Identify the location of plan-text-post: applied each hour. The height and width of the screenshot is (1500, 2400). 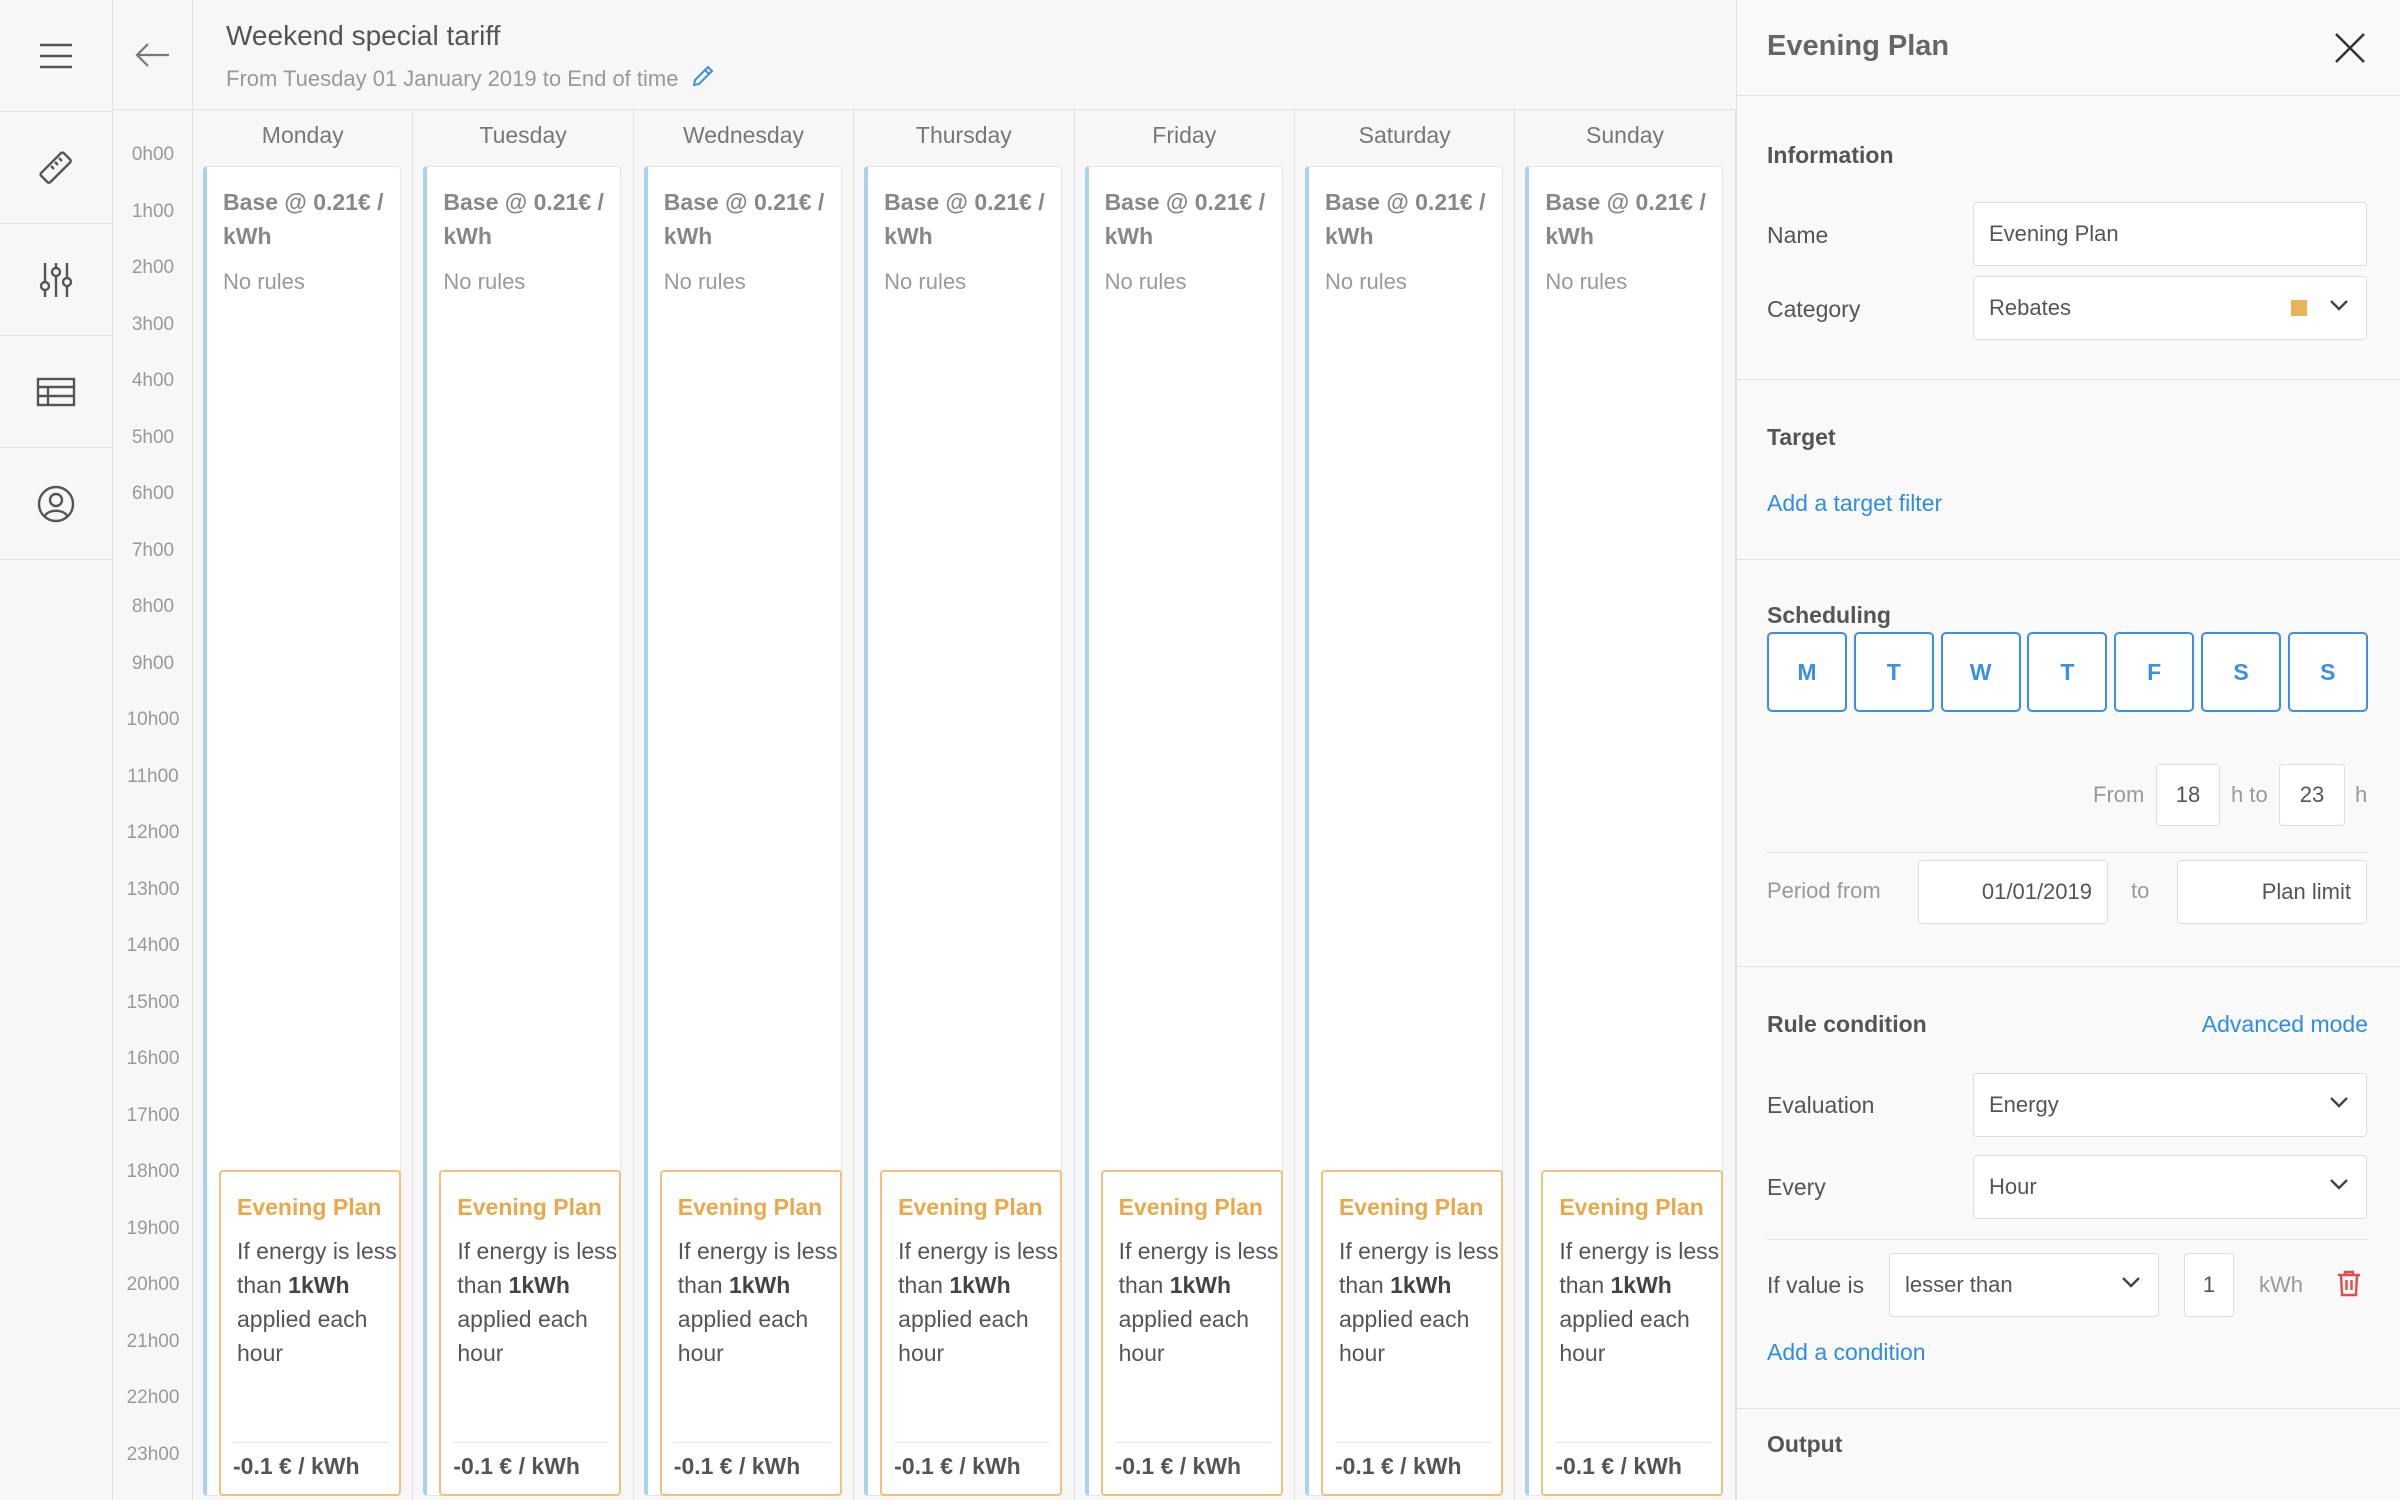
(1404, 1336).